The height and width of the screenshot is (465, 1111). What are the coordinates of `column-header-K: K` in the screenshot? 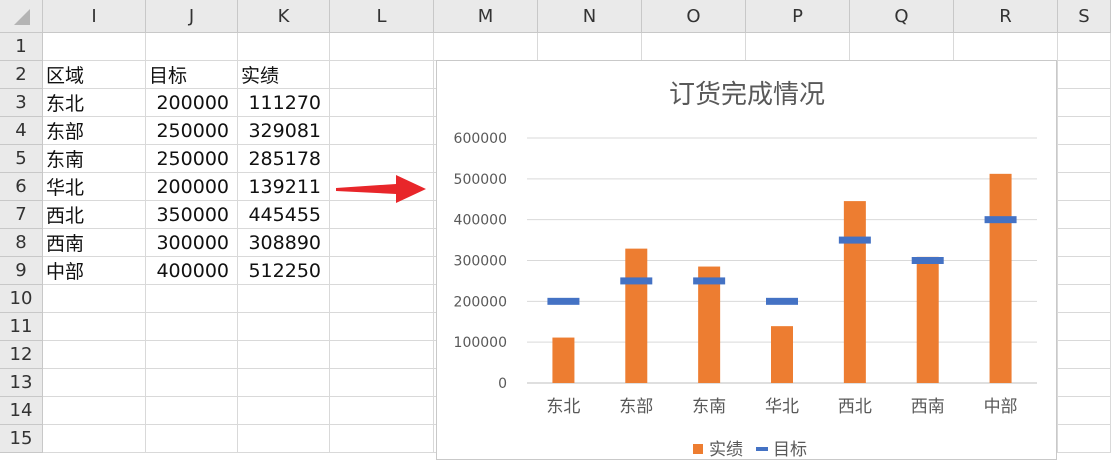 It's located at (284, 16).